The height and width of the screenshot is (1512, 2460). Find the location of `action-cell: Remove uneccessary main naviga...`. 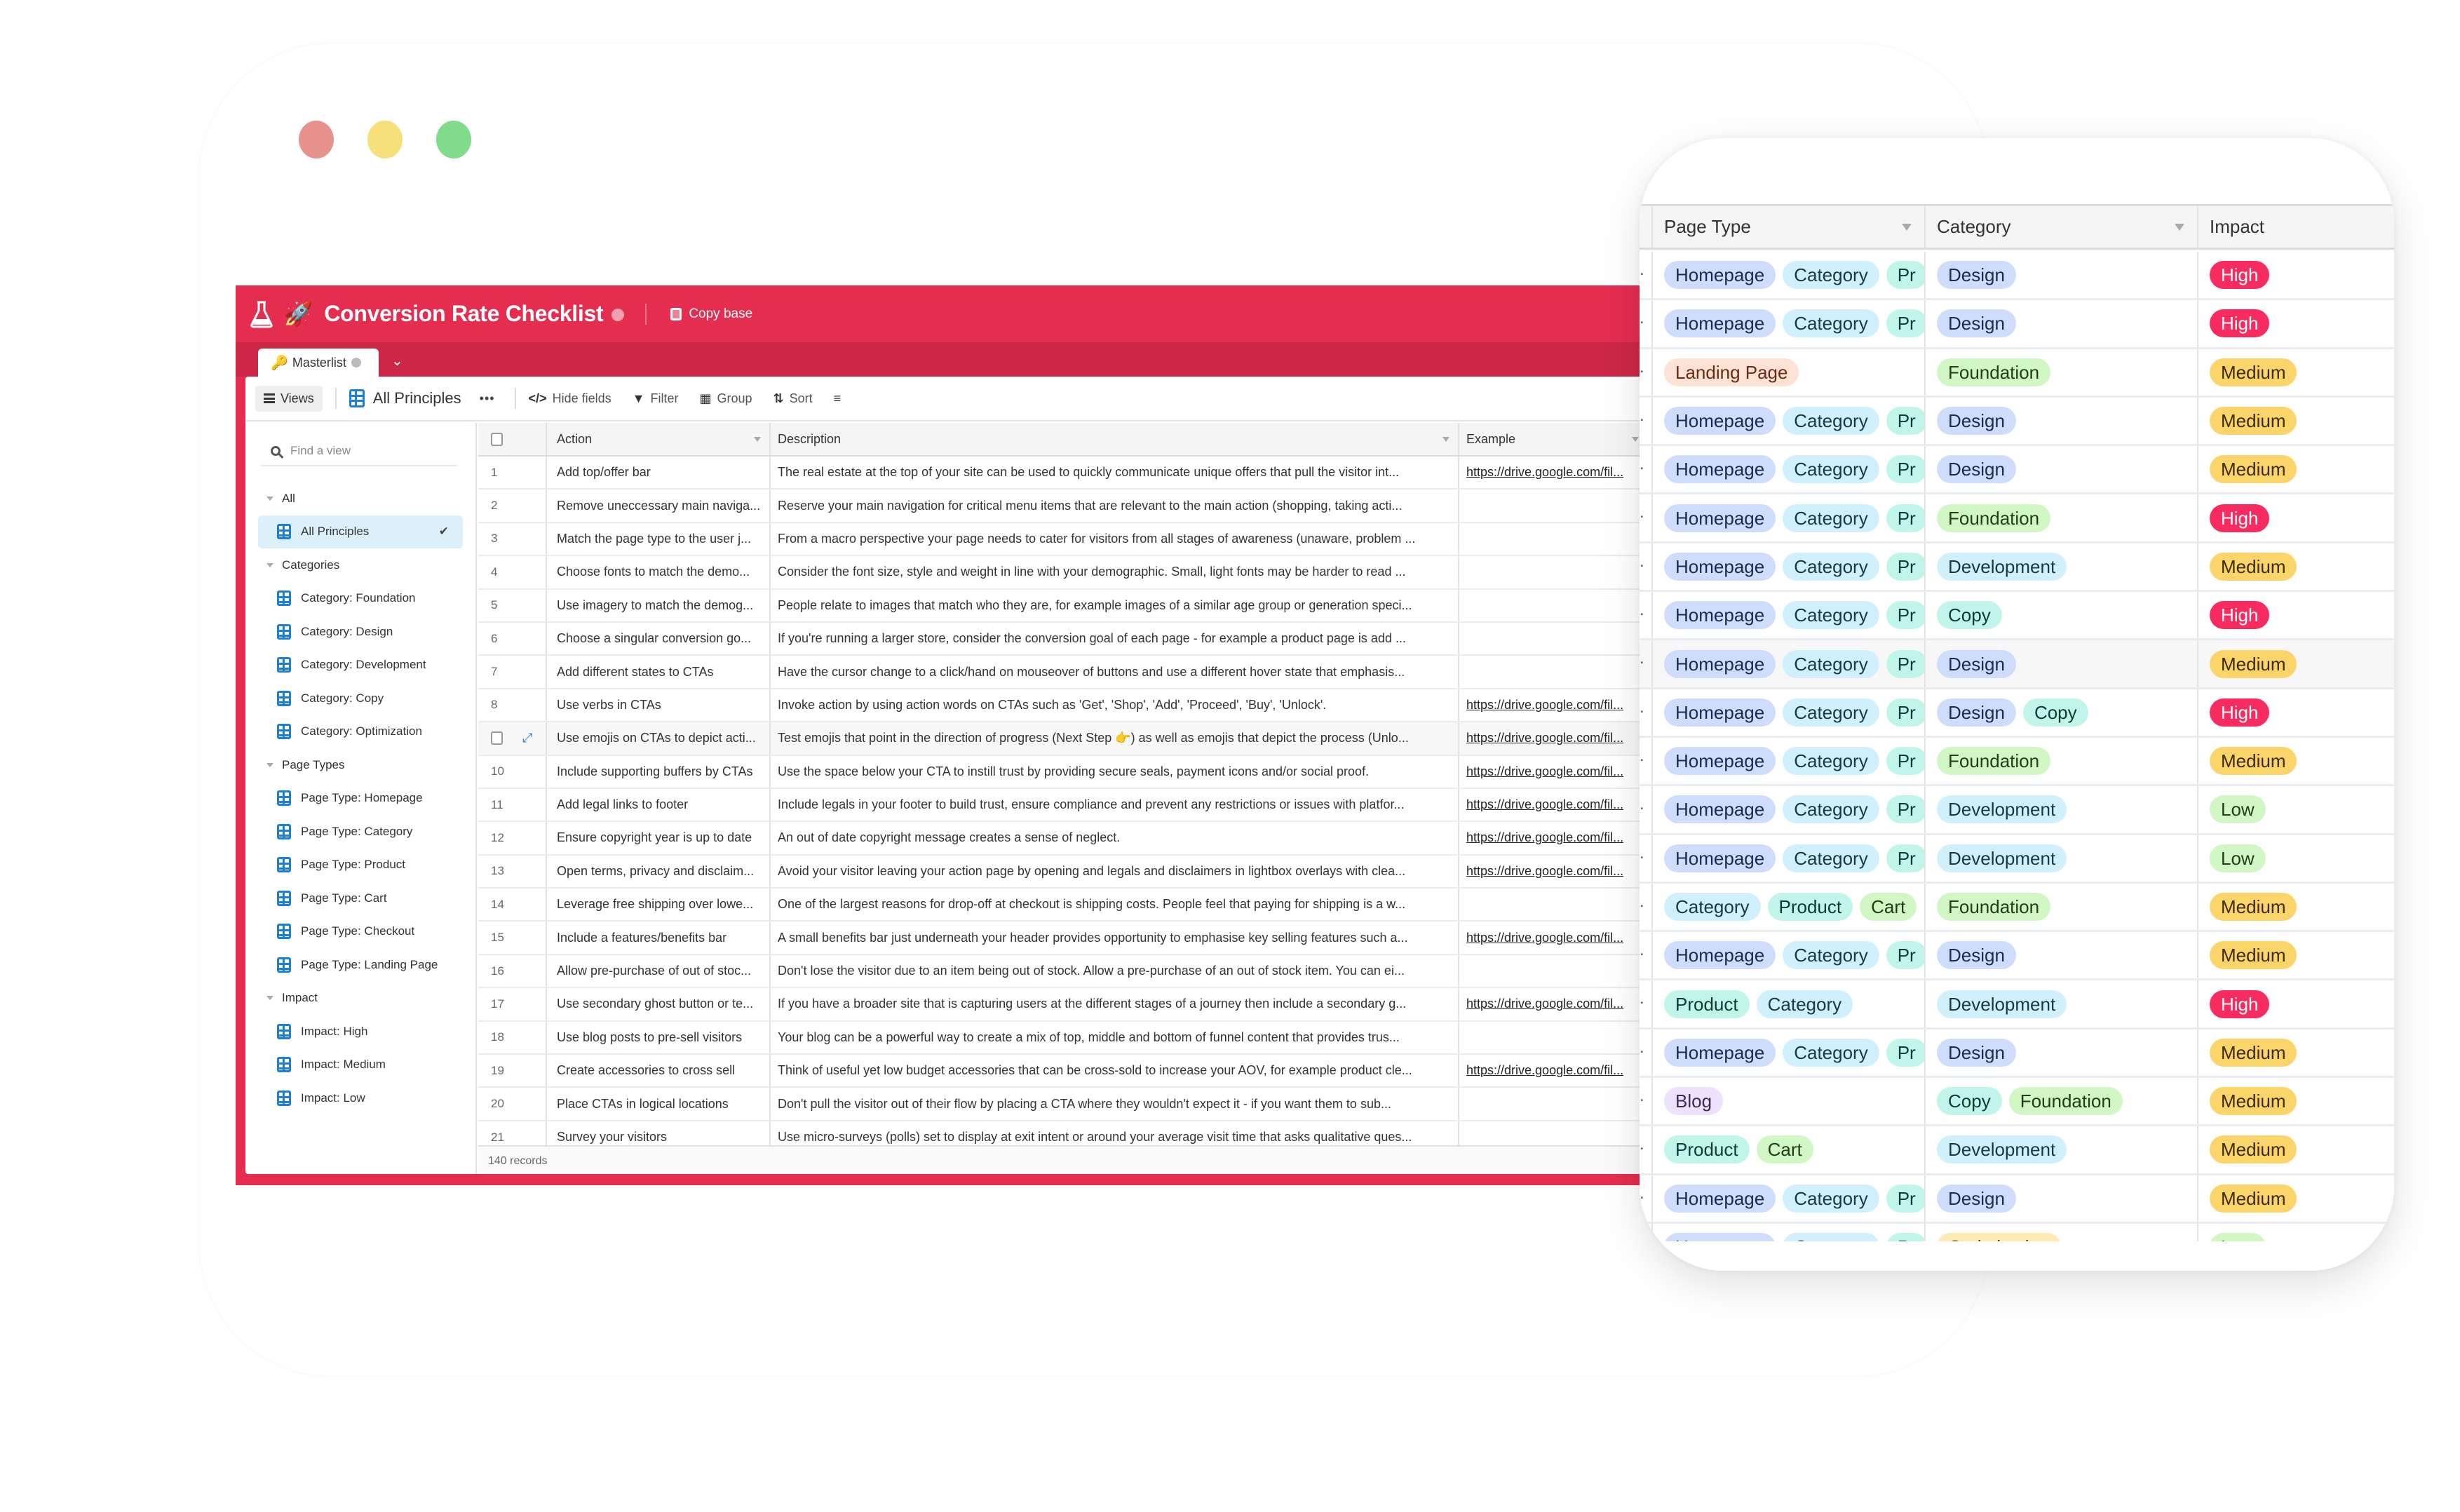

action-cell: Remove uneccessary main naviga... is located at coordinates (659, 506).